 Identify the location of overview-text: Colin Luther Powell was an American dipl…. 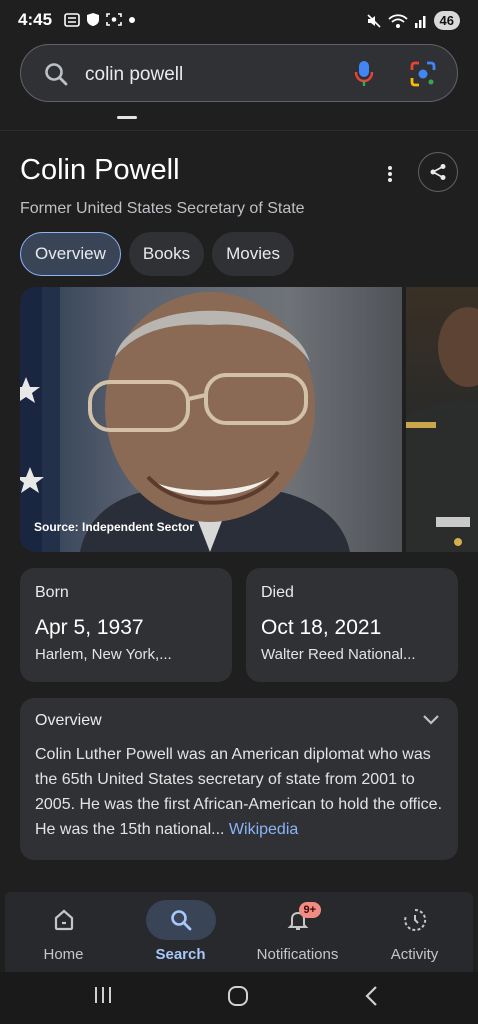
(239, 792).